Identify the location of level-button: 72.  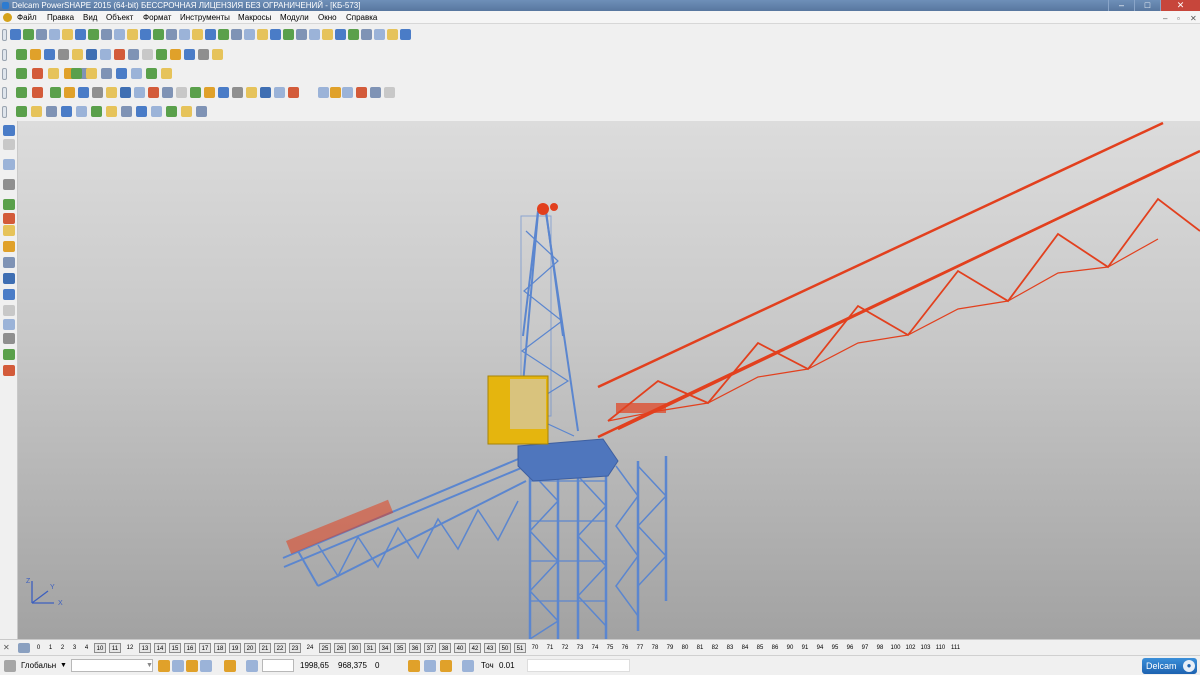
(565, 648).